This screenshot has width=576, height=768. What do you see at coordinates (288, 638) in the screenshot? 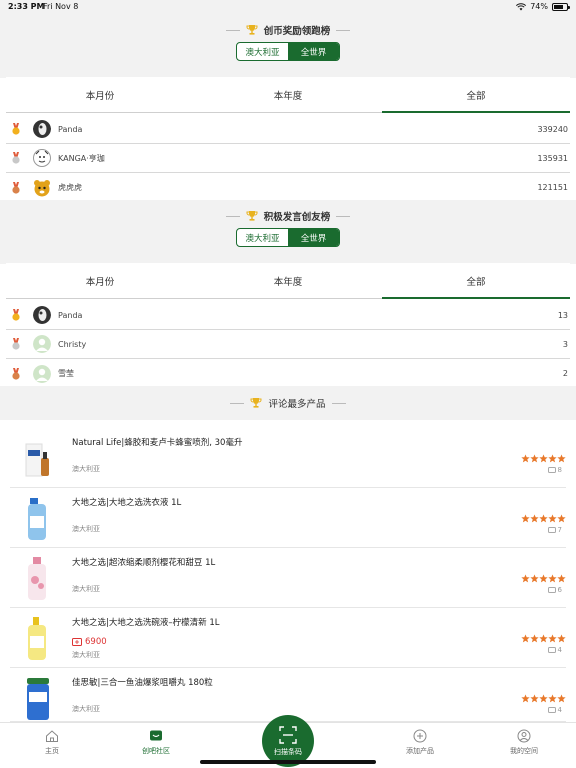
I see `product-item: 大地之选|大地之选洗碗液–柠檬清新 1L 6900 澳大利亚 4` at bounding box center [288, 638].